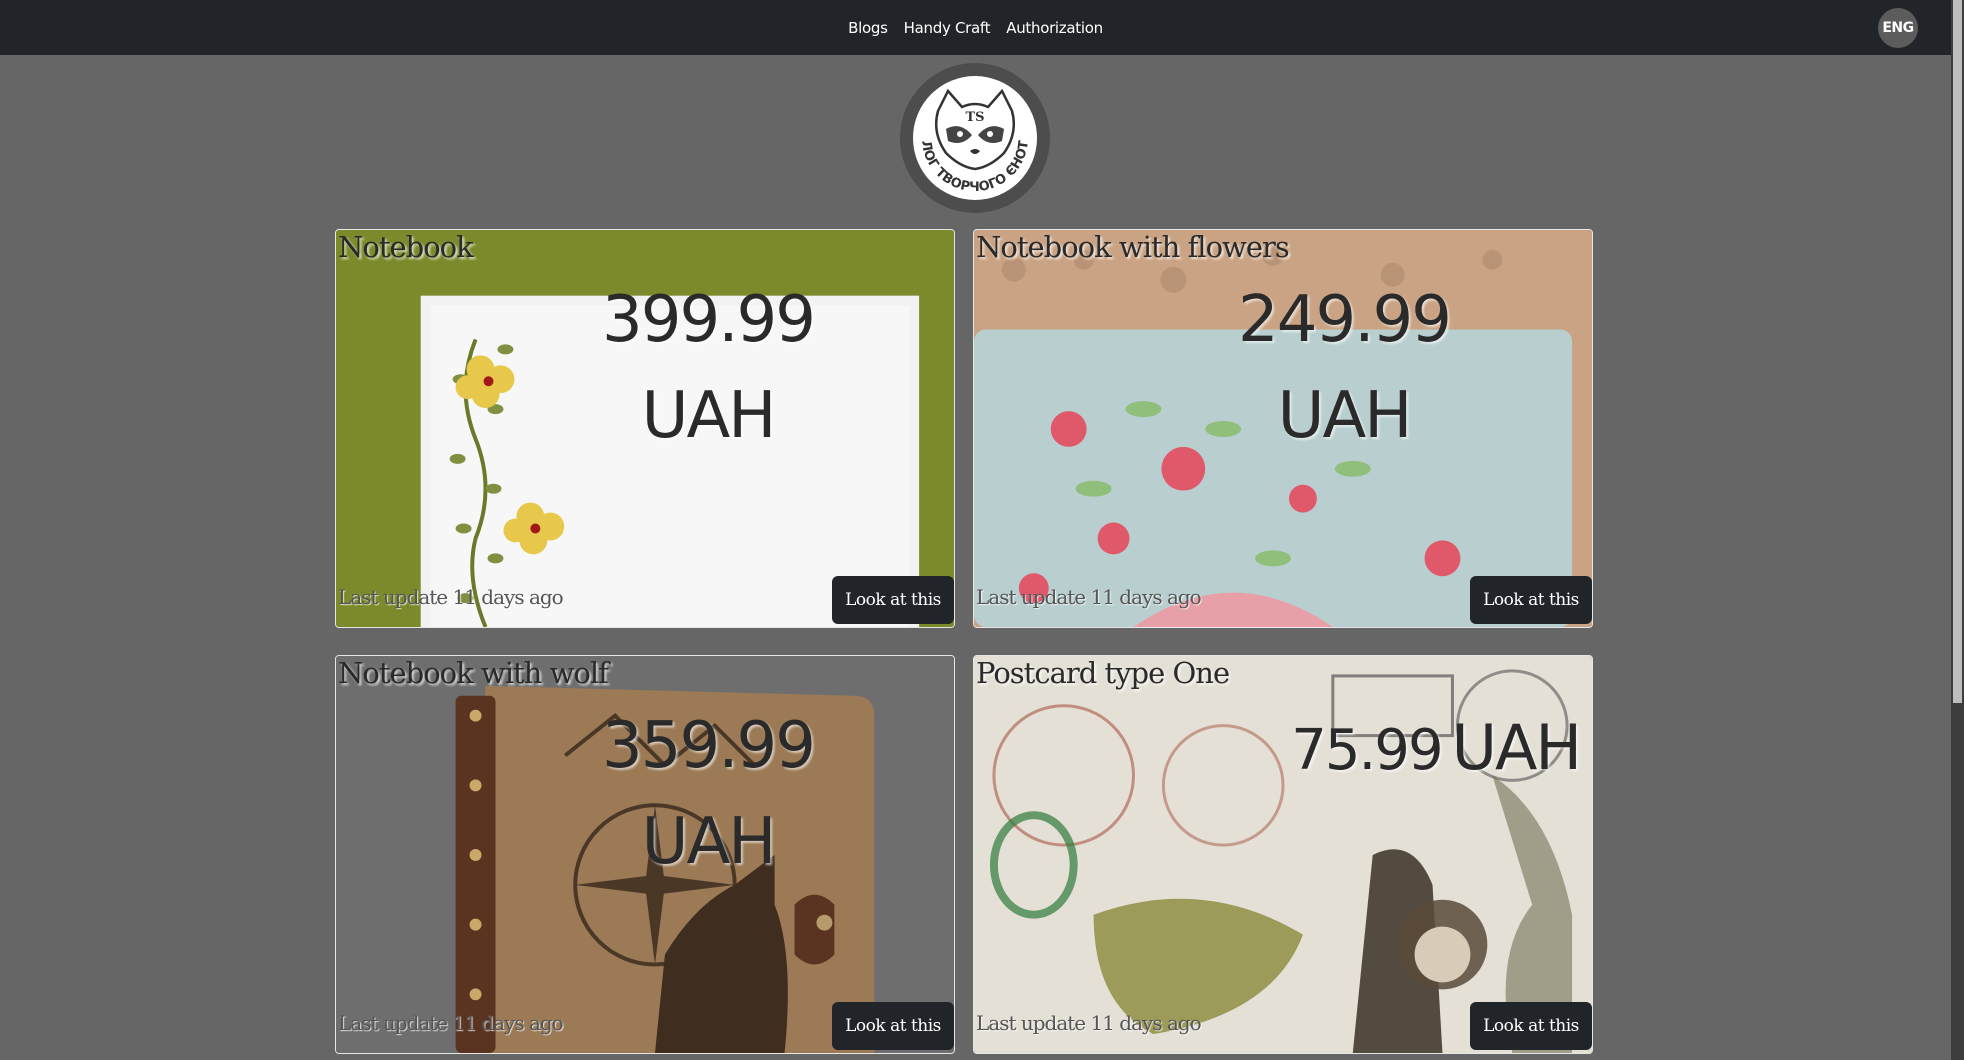 This screenshot has width=1964, height=1060. What do you see at coordinates (709, 746) in the screenshot?
I see `price-value: 359.99` at bounding box center [709, 746].